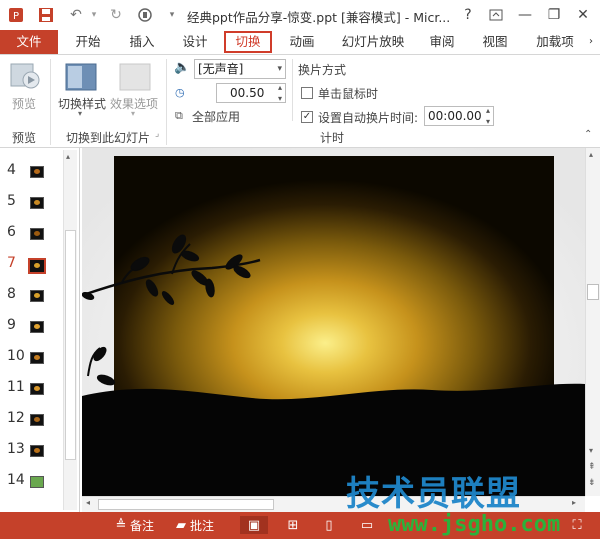 The width and height of the screenshot is (600, 539). Describe the element at coordinates (591, 450) in the screenshot. I see `scroll-down-icon: ▾` at that location.